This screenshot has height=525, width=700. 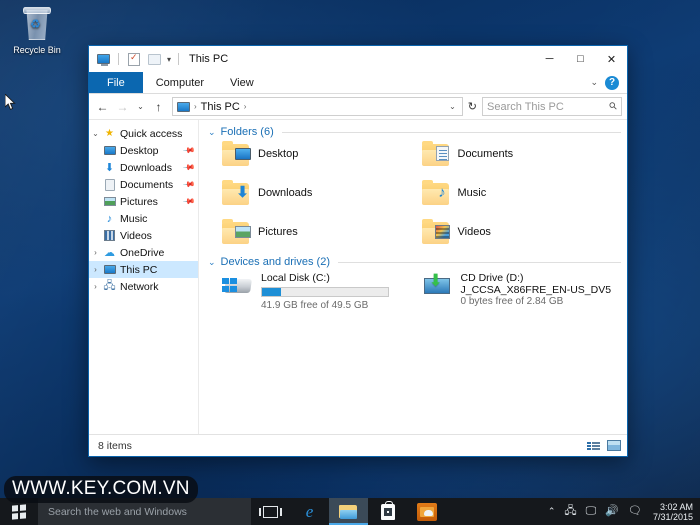 I want to click on sidebar-item-videos: Videos, so click(x=143, y=235).